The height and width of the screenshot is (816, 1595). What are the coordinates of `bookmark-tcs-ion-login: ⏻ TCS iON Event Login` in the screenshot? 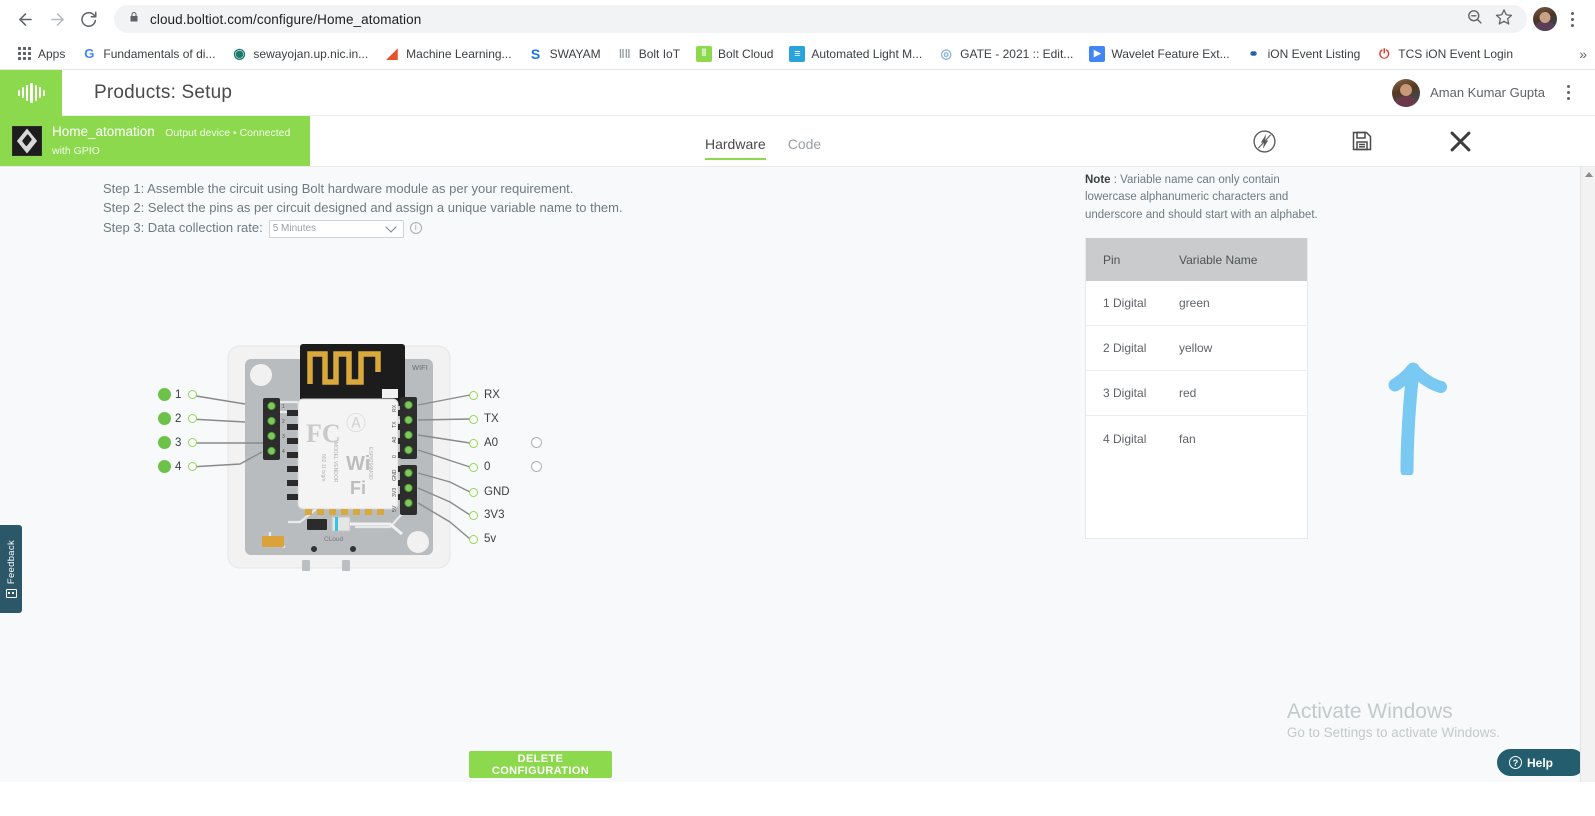 It's located at (1444, 54).